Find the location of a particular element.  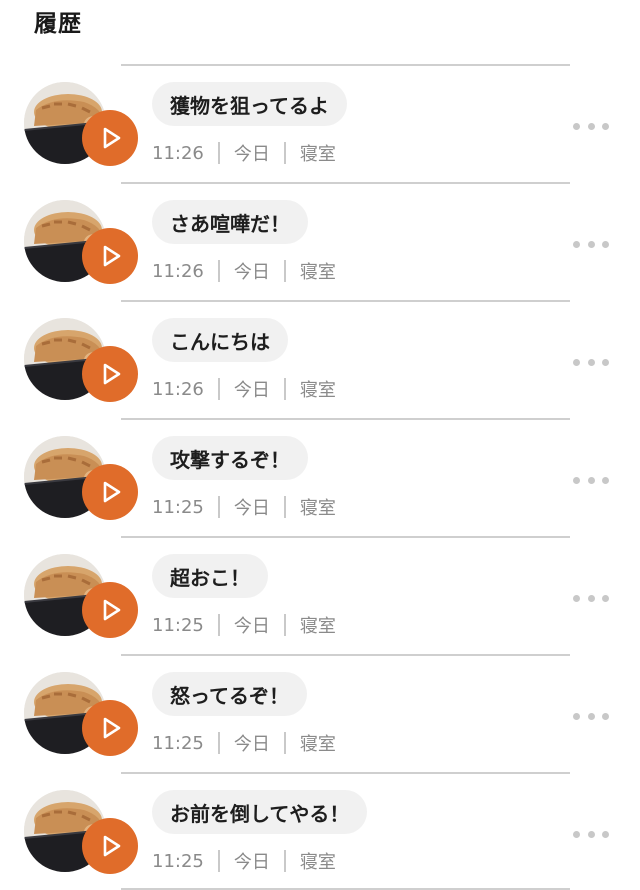

message-text: さあ喧嘩だ！ is located at coordinates (230, 223).